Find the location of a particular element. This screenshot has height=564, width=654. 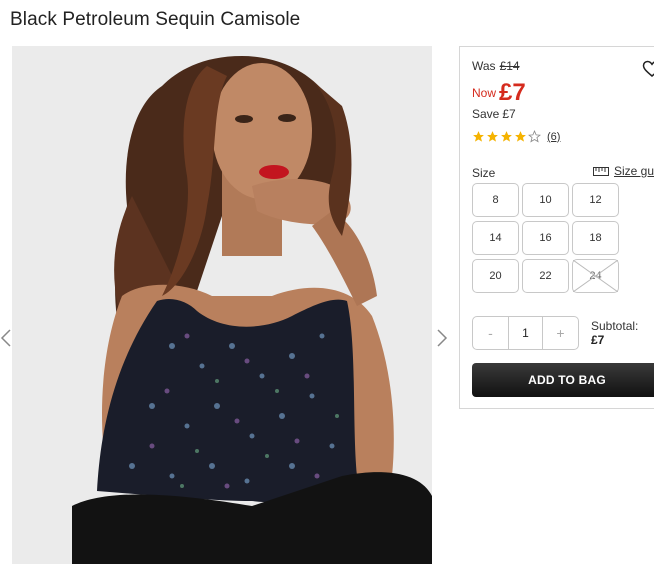

quantity-value: 1 is located at coordinates (525, 333).